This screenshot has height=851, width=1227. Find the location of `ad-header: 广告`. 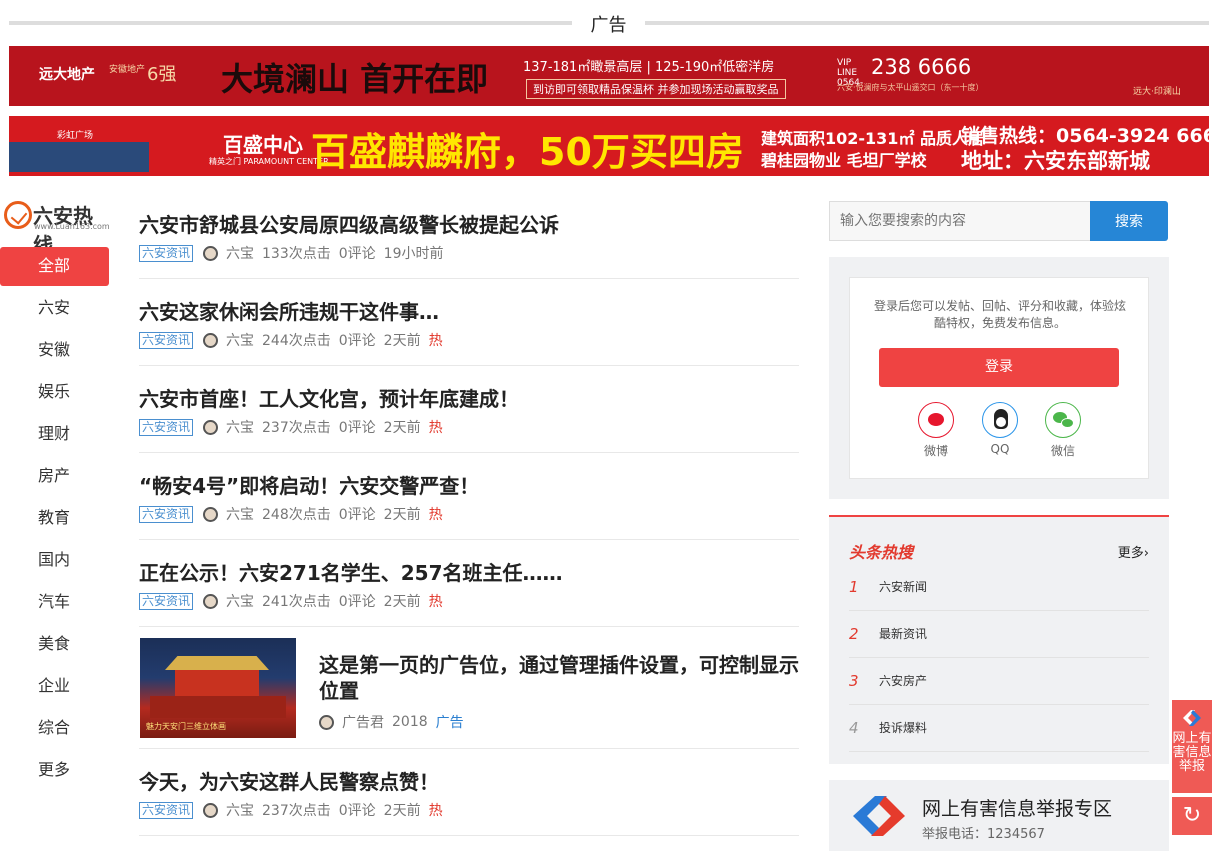

ad-header: 广告 is located at coordinates (609, 23).